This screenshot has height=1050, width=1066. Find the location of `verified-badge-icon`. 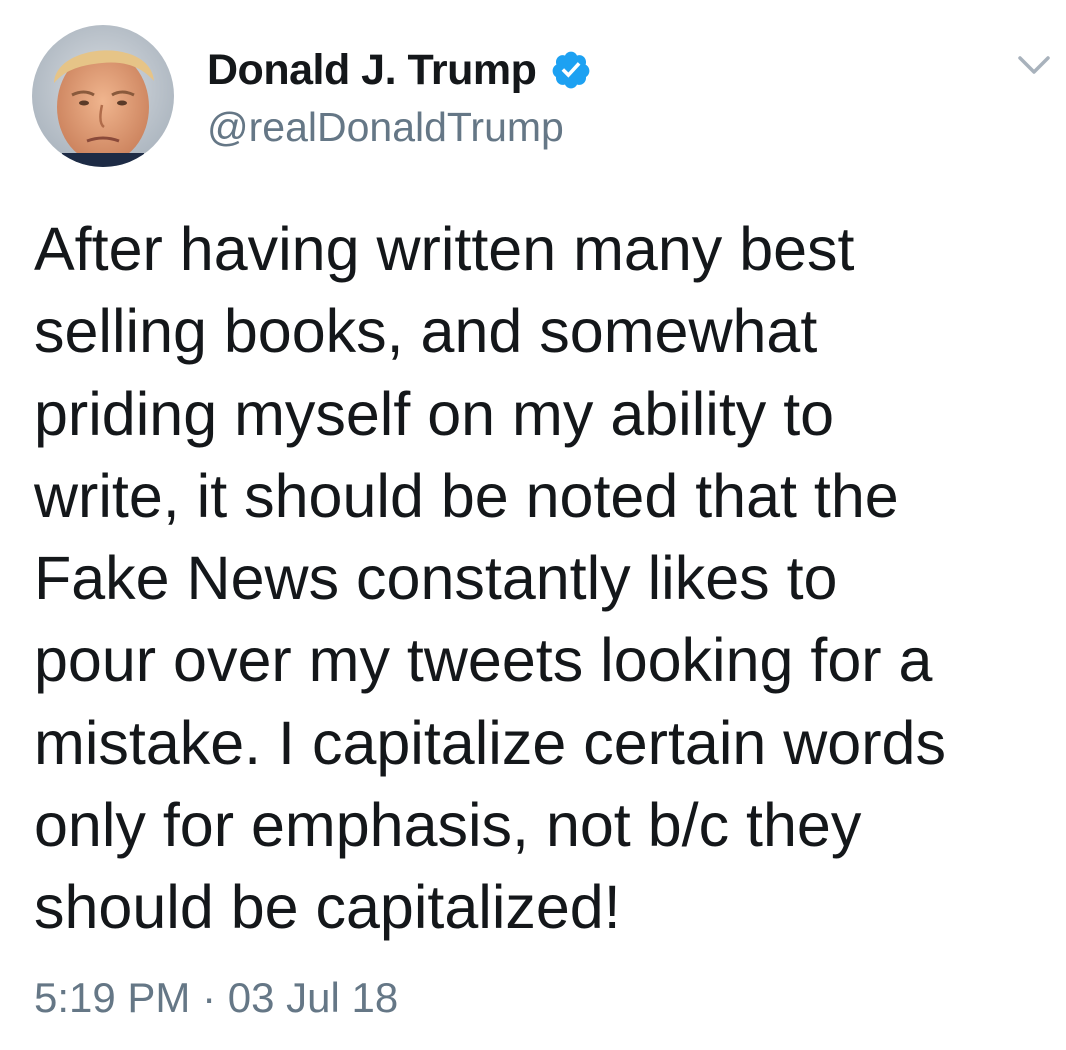

verified-badge-icon is located at coordinates (571, 70).